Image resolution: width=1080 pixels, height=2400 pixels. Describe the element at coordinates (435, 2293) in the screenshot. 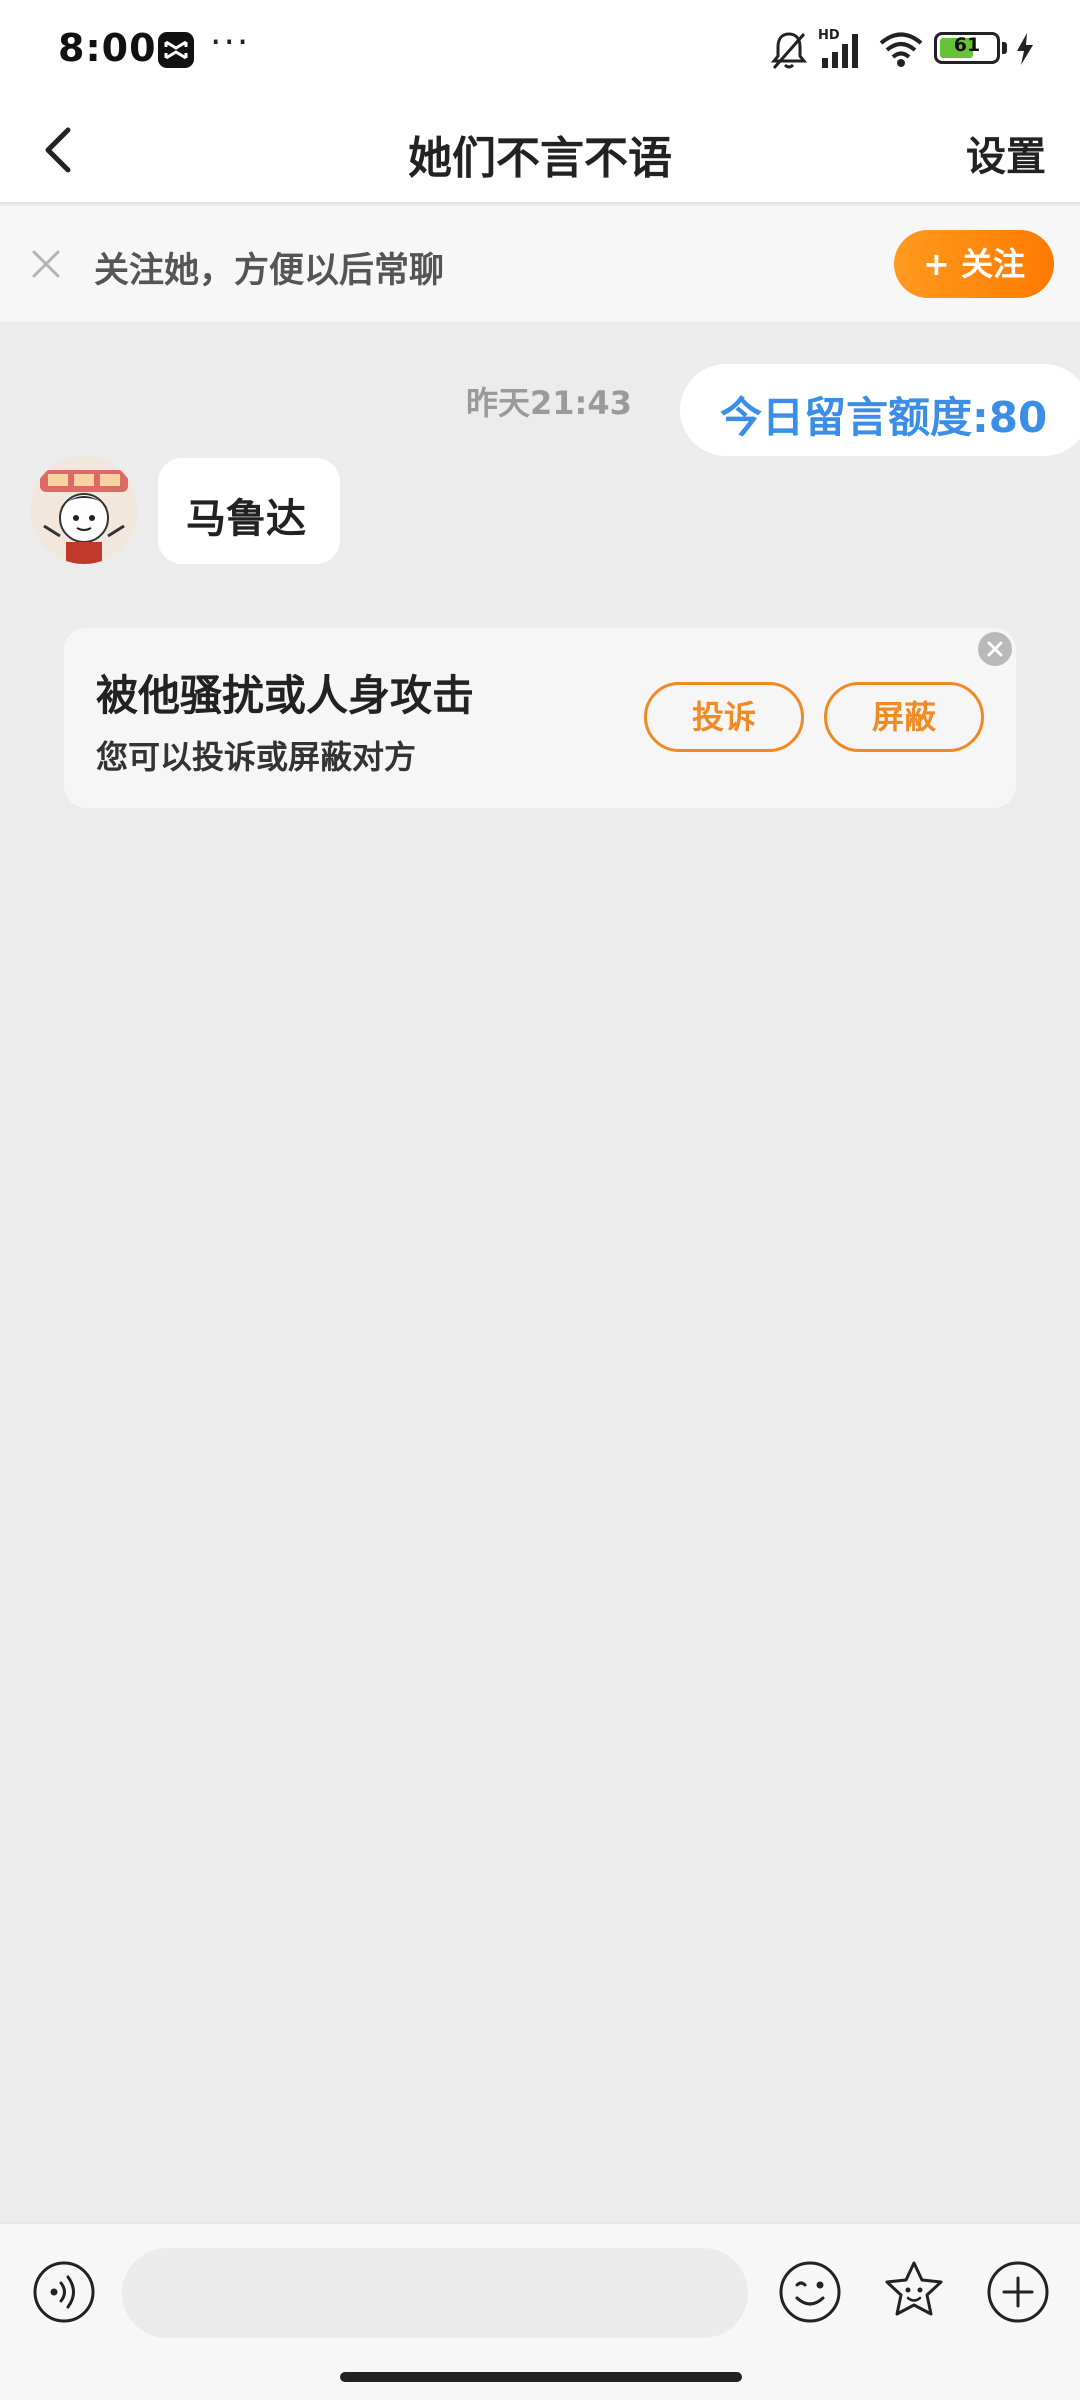

I see `message-input` at that location.